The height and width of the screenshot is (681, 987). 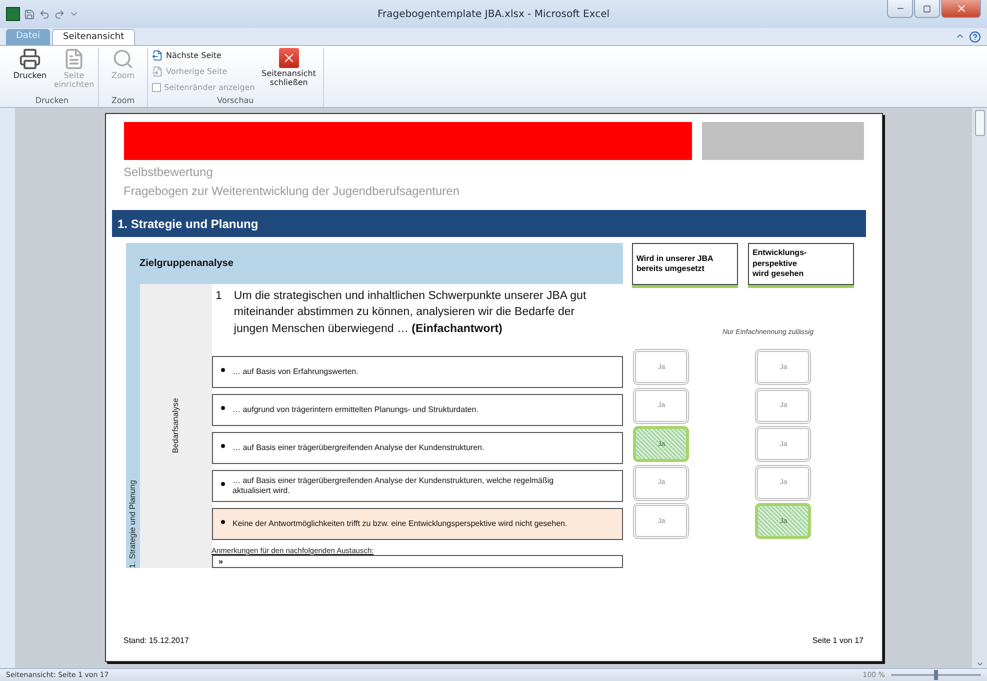 What do you see at coordinates (132, 524) in the screenshot?
I see `side-label: 1. Strategie und Planung` at bounding box center [132, 524].